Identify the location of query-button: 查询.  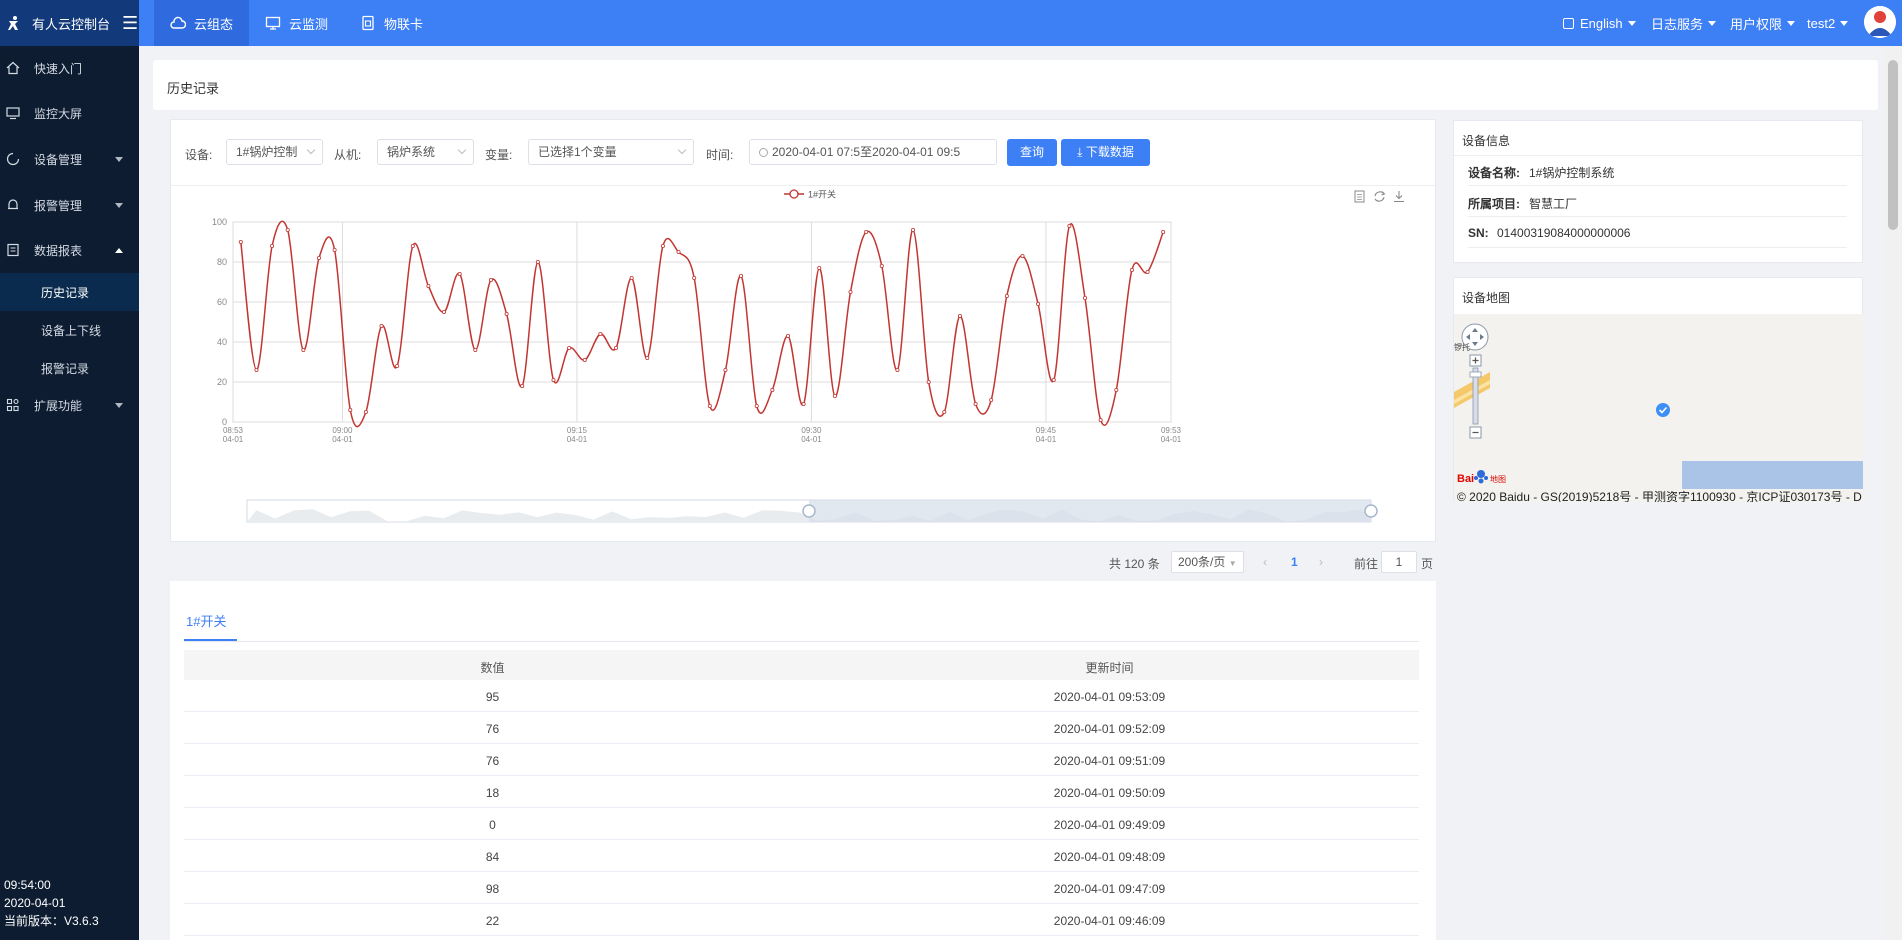
(1032, 152).